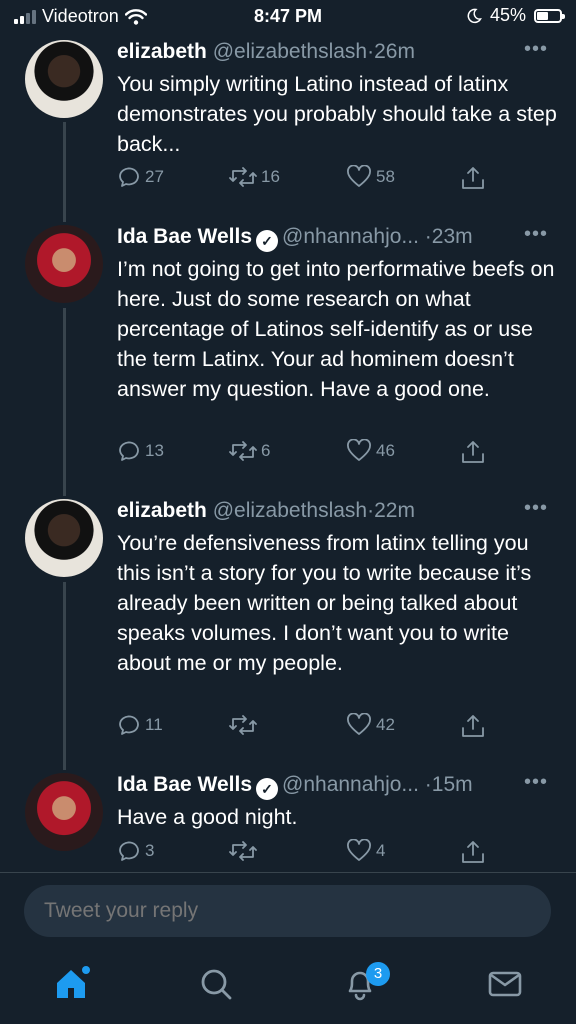  I want to click on like-count: 4, so click(381, 850).